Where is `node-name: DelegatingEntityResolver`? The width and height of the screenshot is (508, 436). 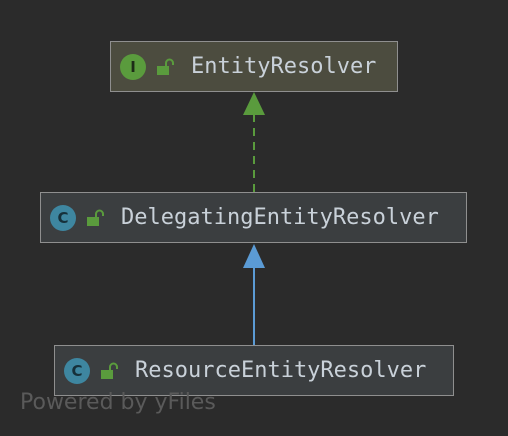
node-name: DelegatingEntityResolver is located at coordinates (280, 217).